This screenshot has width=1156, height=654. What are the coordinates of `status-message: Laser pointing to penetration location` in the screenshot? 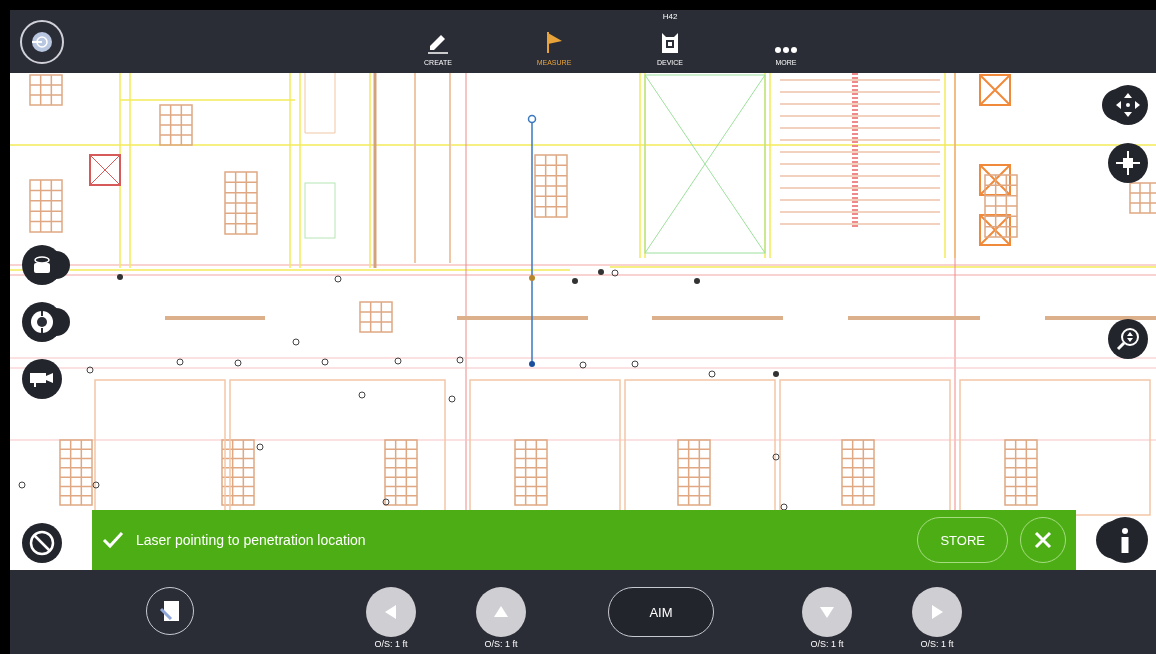 It's located at (251, 540).